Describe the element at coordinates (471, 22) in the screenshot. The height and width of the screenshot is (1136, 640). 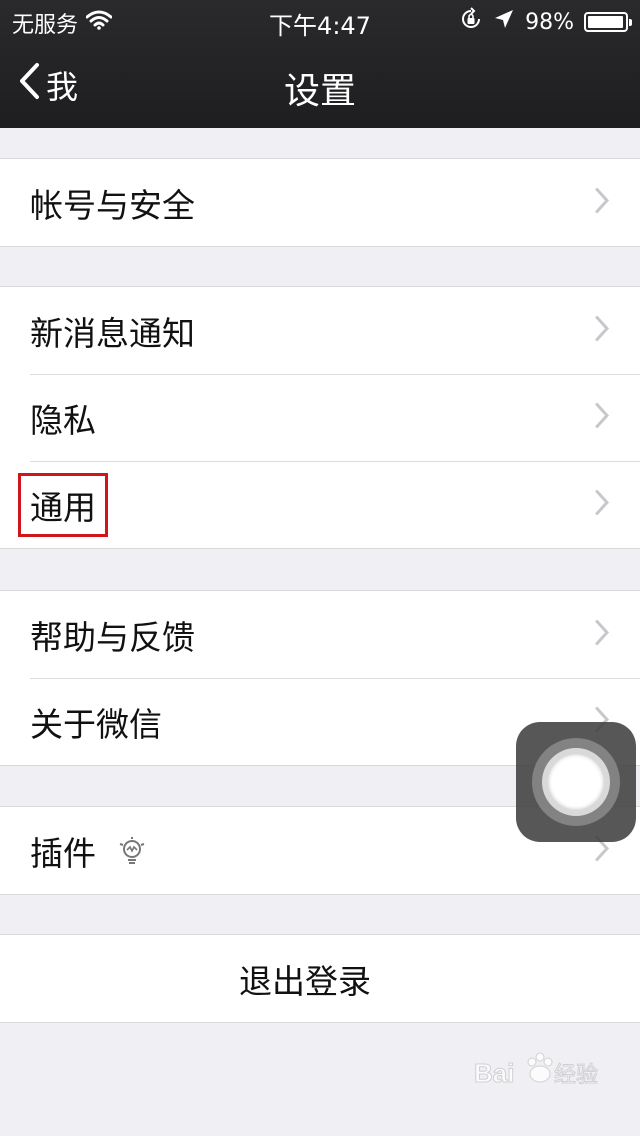
I see `rotation-lock-icon` at that location.